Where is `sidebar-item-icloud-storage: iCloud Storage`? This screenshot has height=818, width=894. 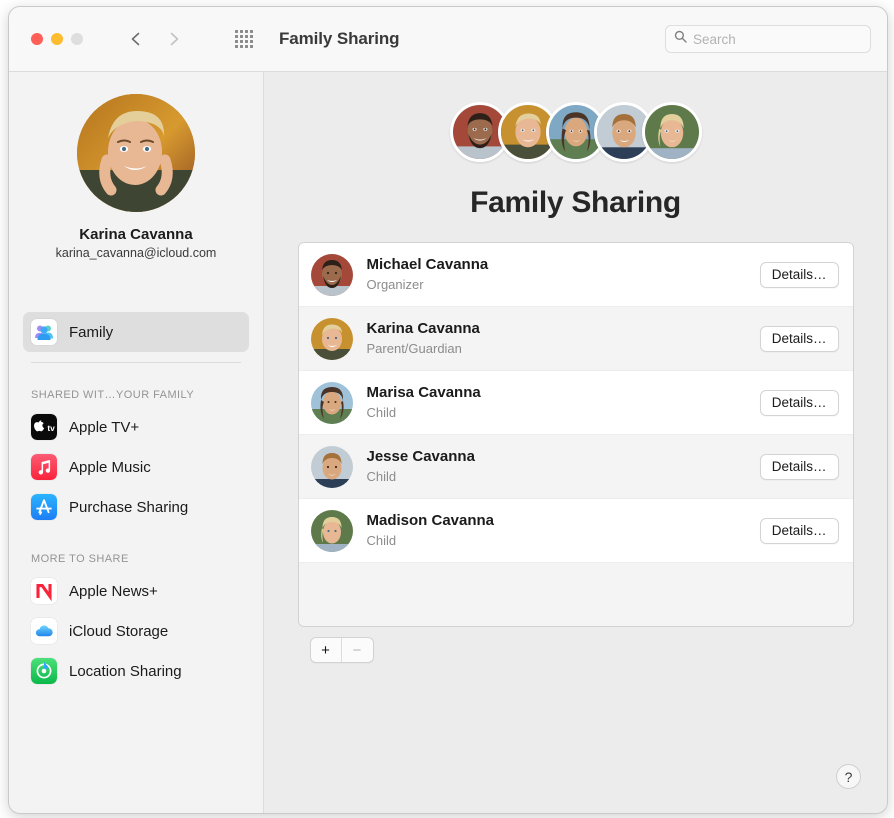 sidebar-item-icloud-storage: iCloud Storage is located at coordinates (136, 631).